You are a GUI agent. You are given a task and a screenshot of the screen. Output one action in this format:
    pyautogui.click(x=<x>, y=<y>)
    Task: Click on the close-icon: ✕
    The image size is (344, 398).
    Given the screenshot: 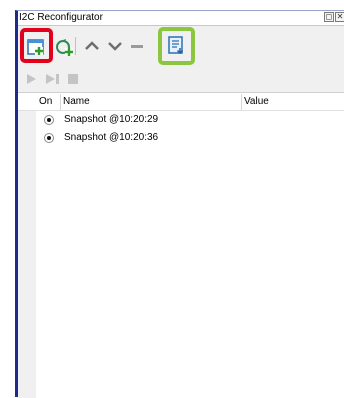 What is the action you would take?
    pyautogui.click(x=339, y=17)
    